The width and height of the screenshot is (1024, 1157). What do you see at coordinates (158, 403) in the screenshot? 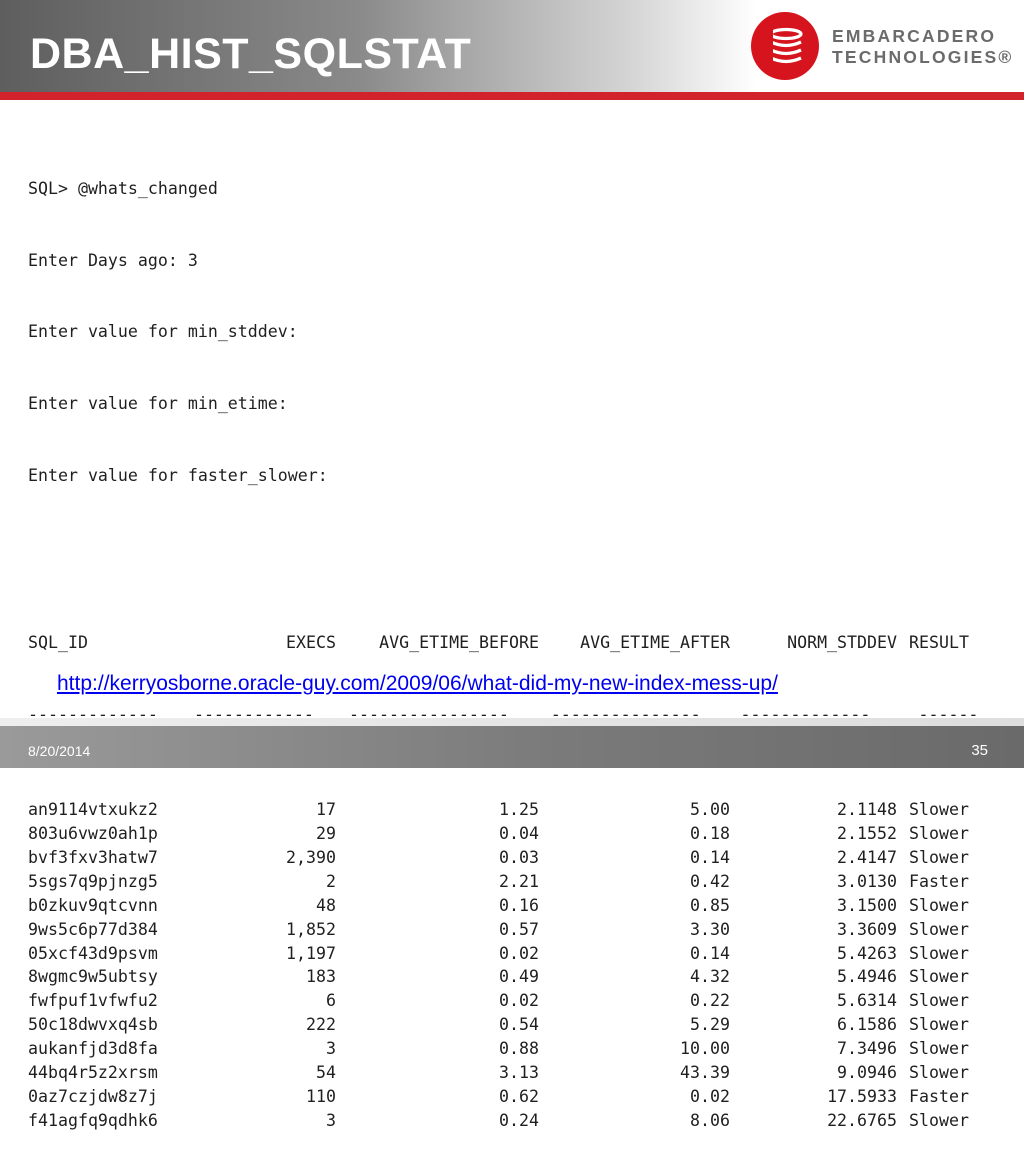
I see `prompt-line: Enter value for min_etime:` at bounding box center [158, 403].